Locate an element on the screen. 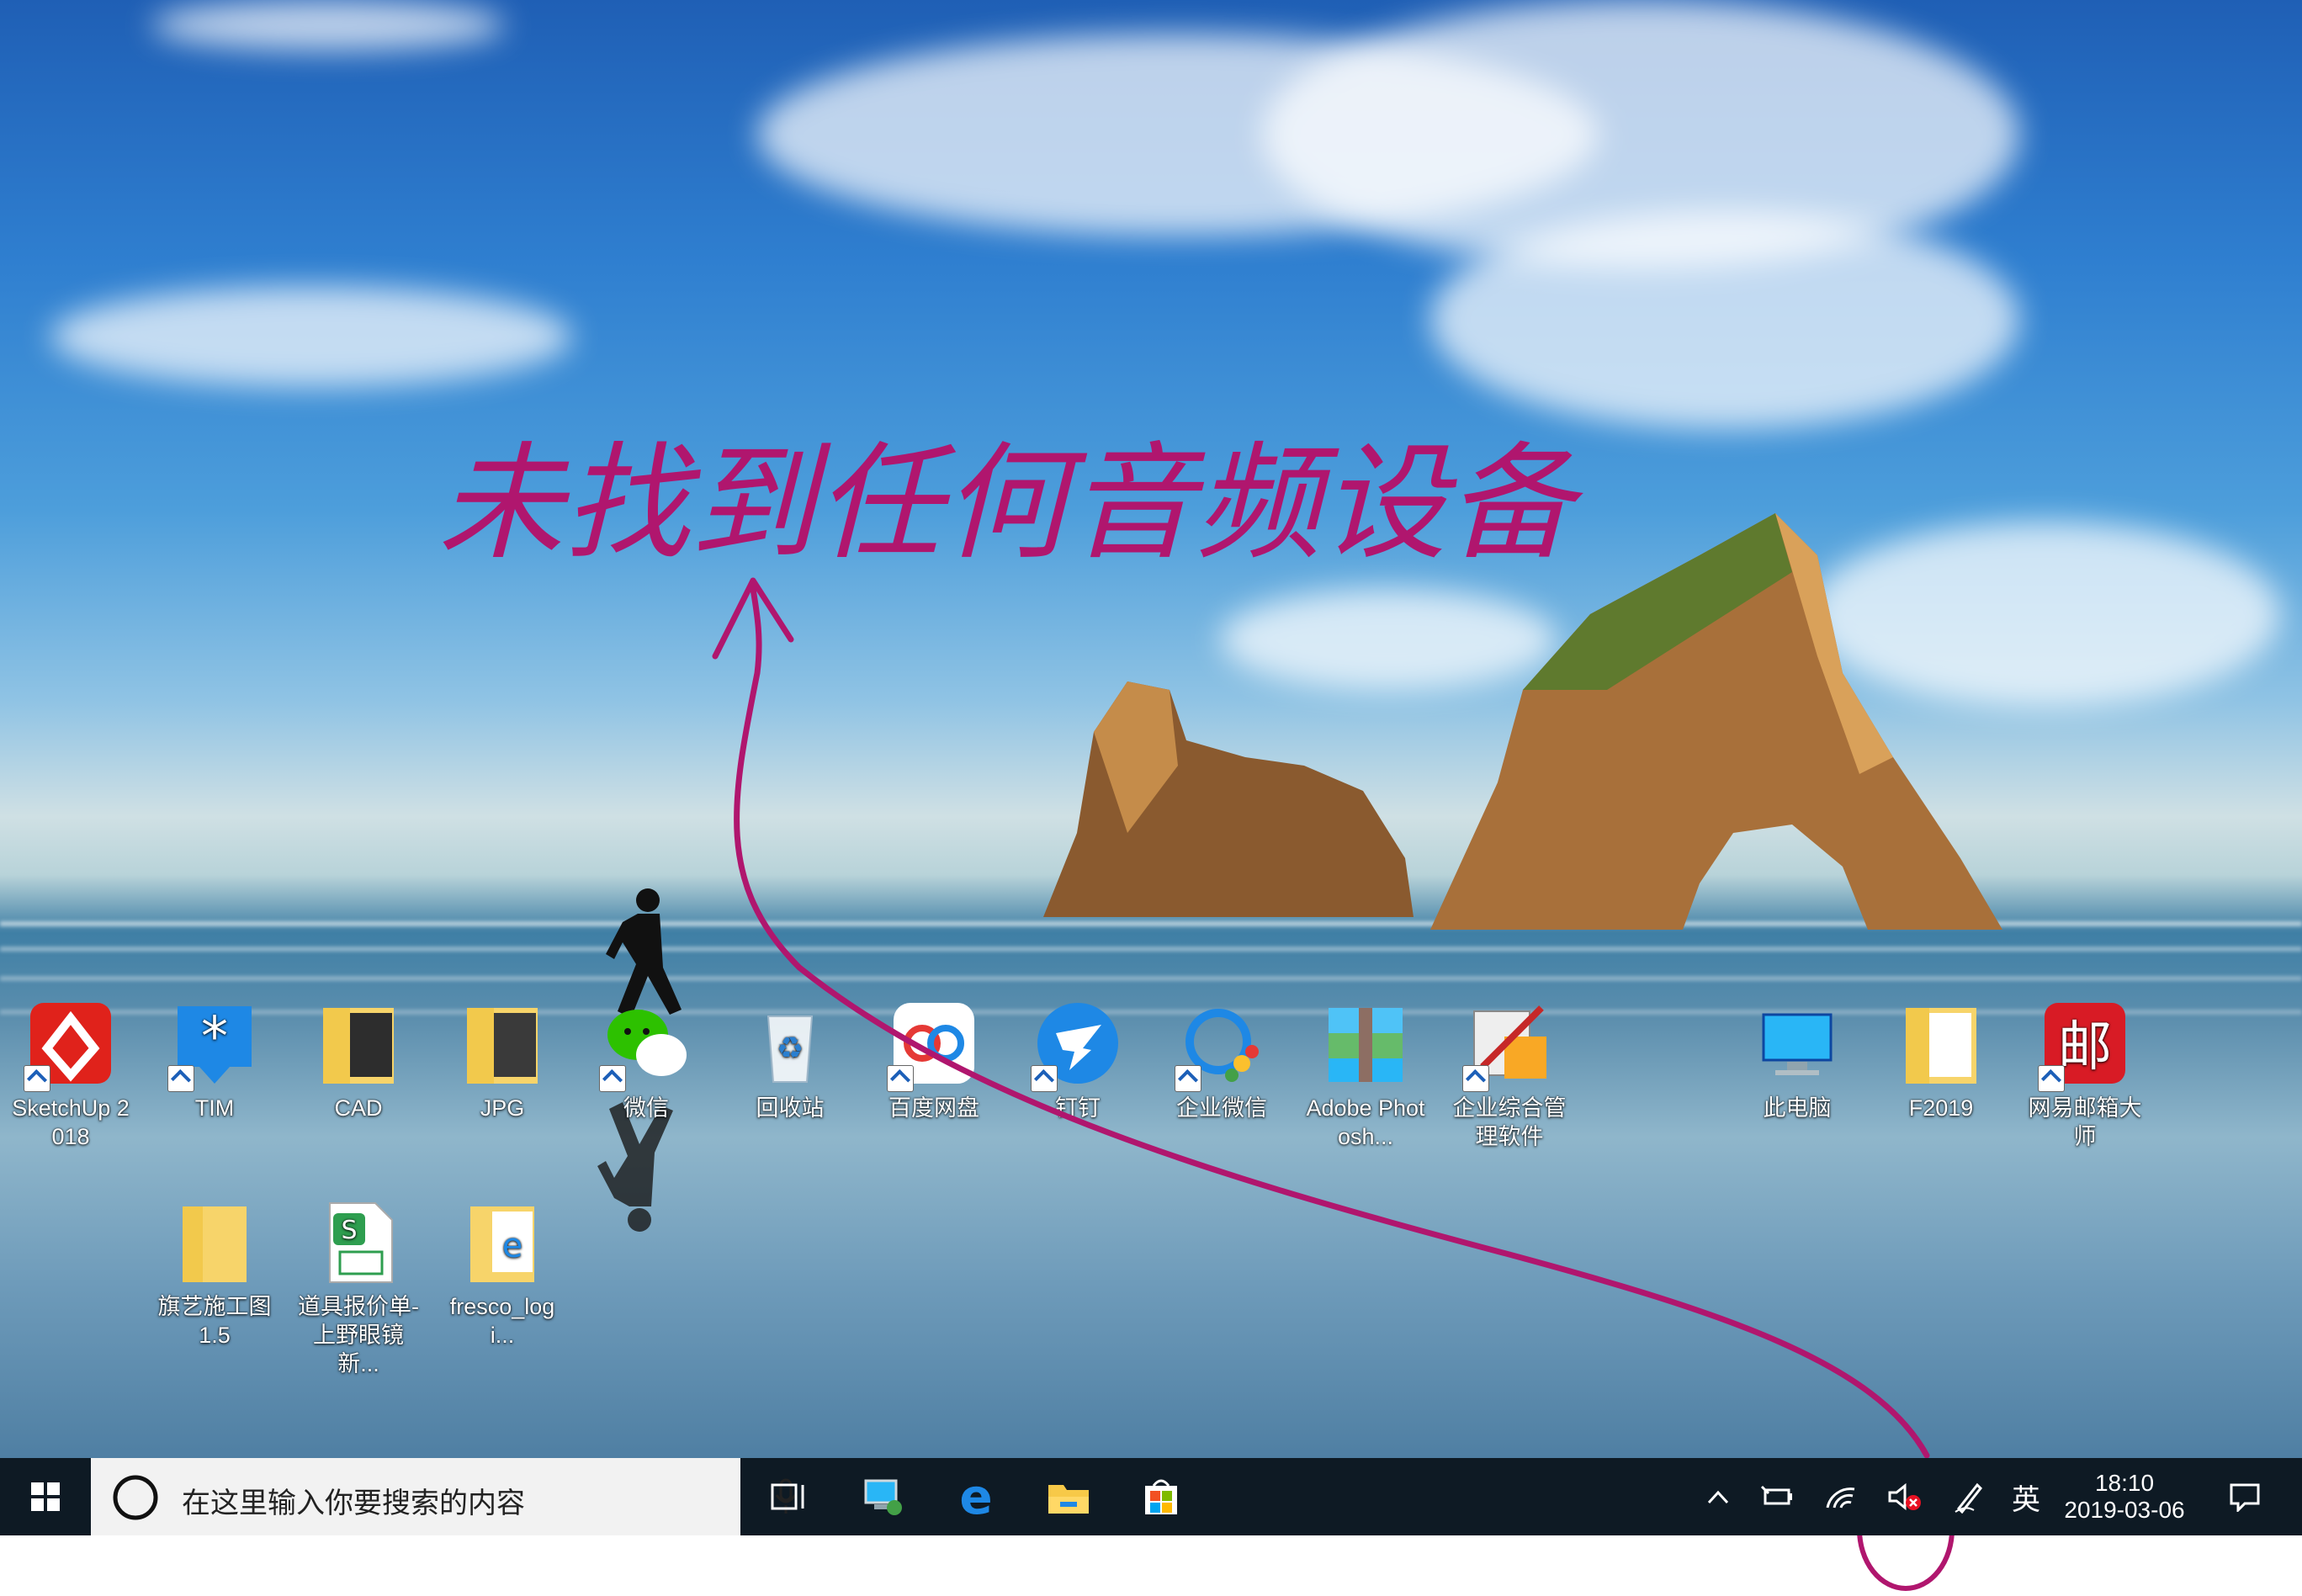 The image size is (2302, 1596). taskbar-remote-desktop is located at coordinates (883, 1496).